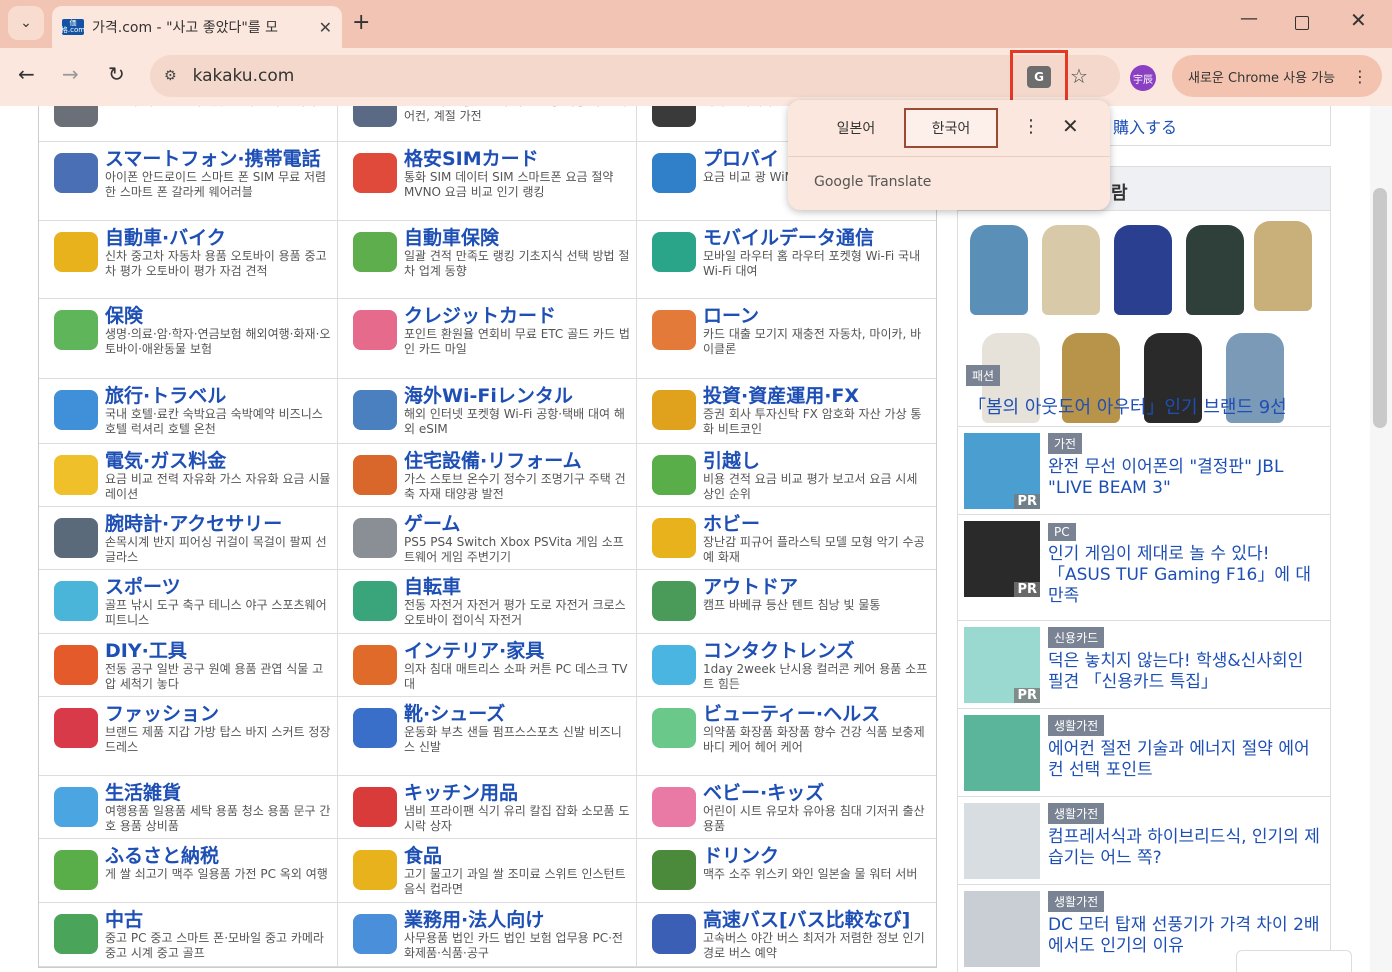 The width and height of the screenshot is (1392, 972). Describe the element at coordinates (325, 27) in the screenshot. I see `tab-close-icon: ✕` at that location.